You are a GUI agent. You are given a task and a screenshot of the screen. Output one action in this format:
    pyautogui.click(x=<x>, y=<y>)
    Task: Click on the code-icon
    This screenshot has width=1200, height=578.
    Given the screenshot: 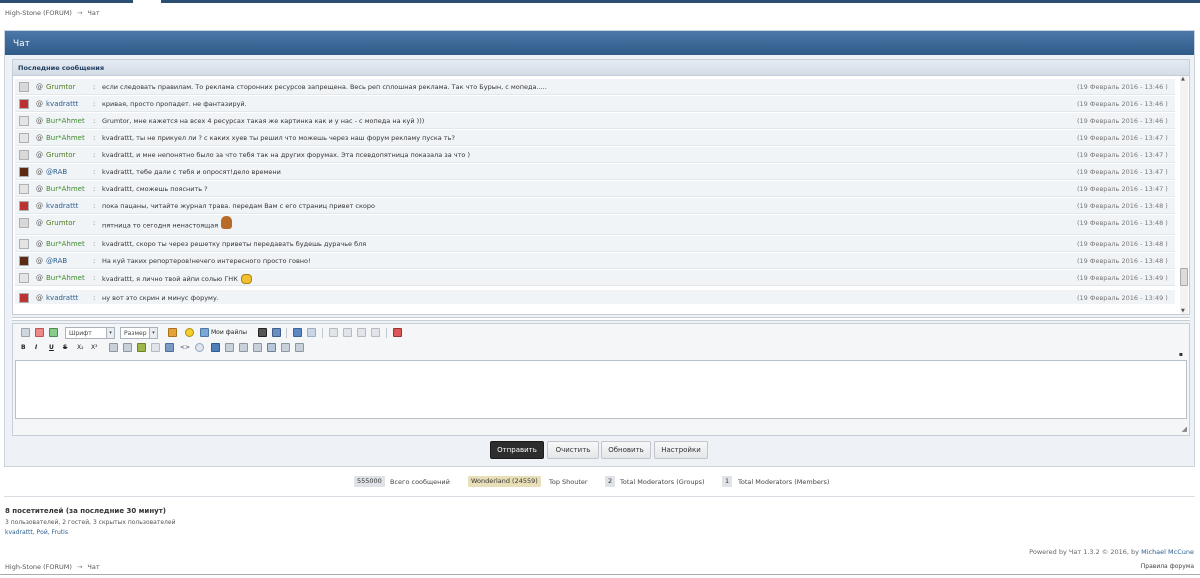 What is the action you would take?
    pyautogui.click(x=155, y=347)
    